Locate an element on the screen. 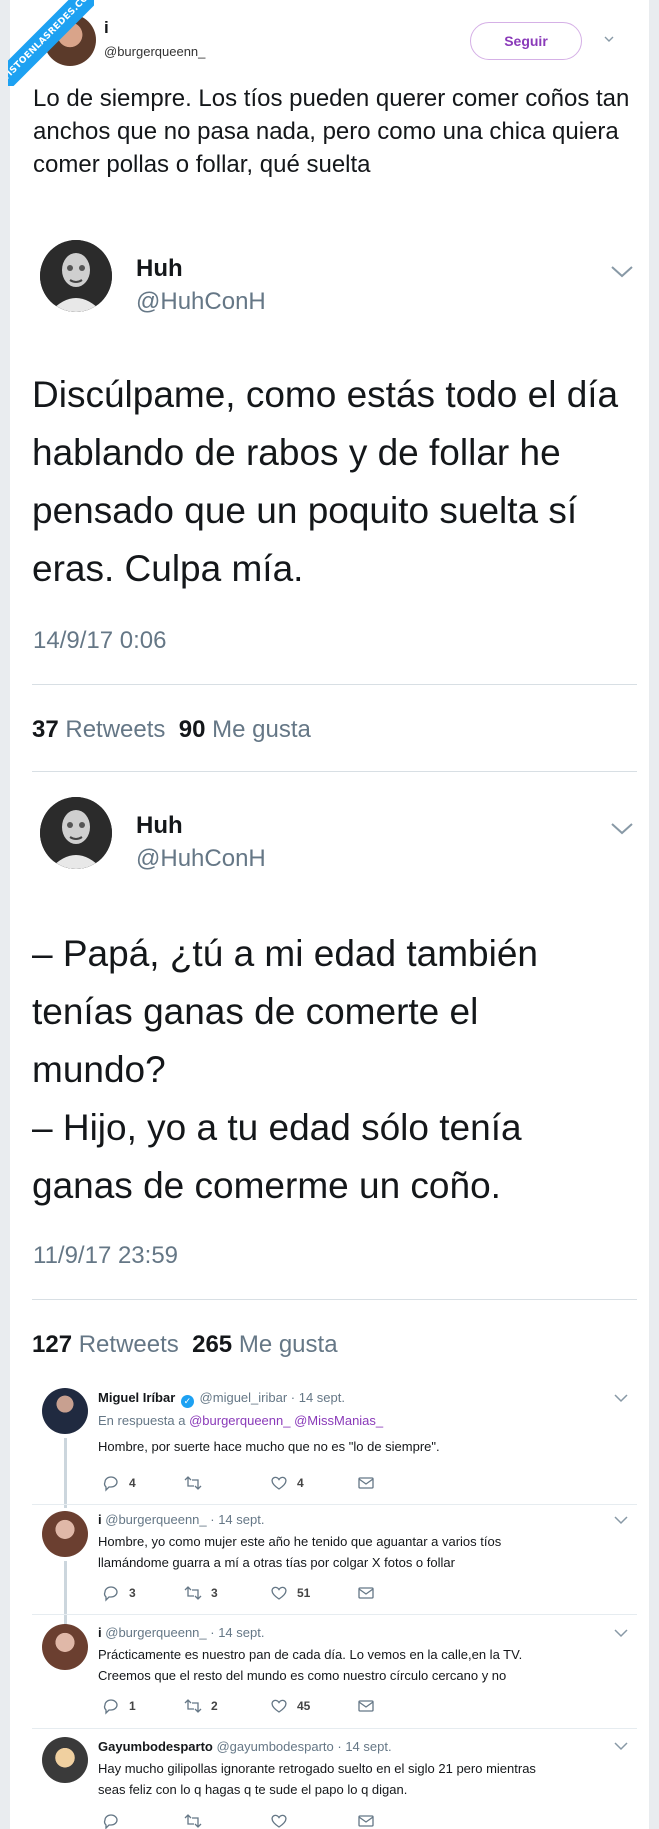 The width and height of the screenshot is (659, 1829). reply-button is located at coordinates (111, 1820).